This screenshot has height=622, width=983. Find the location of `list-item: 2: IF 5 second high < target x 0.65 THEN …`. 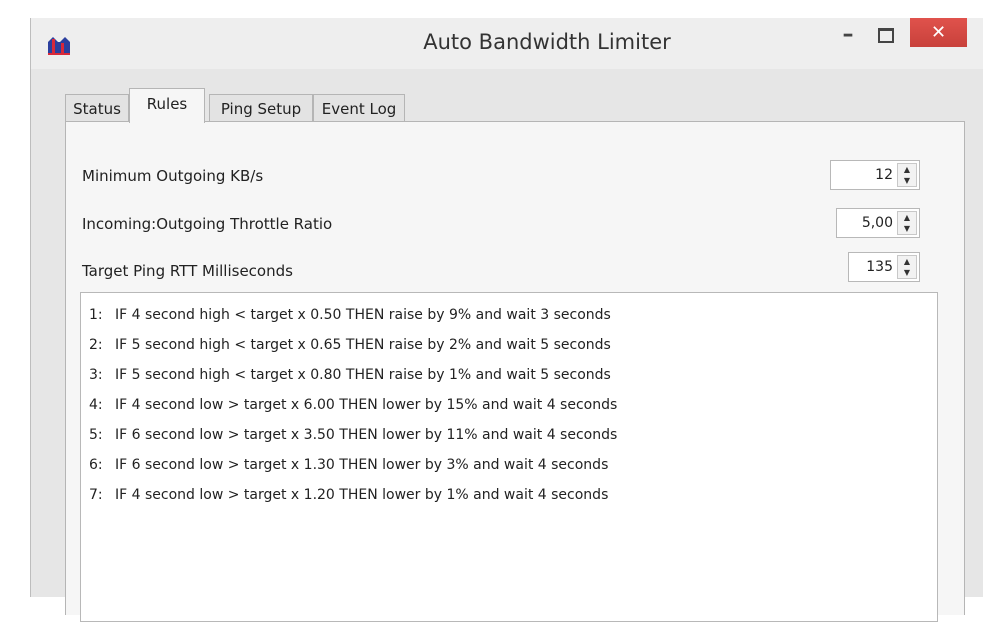

list-item: 2: IF 5 second high < target x 0.65 THEN … is located at coordinates (350, 345).